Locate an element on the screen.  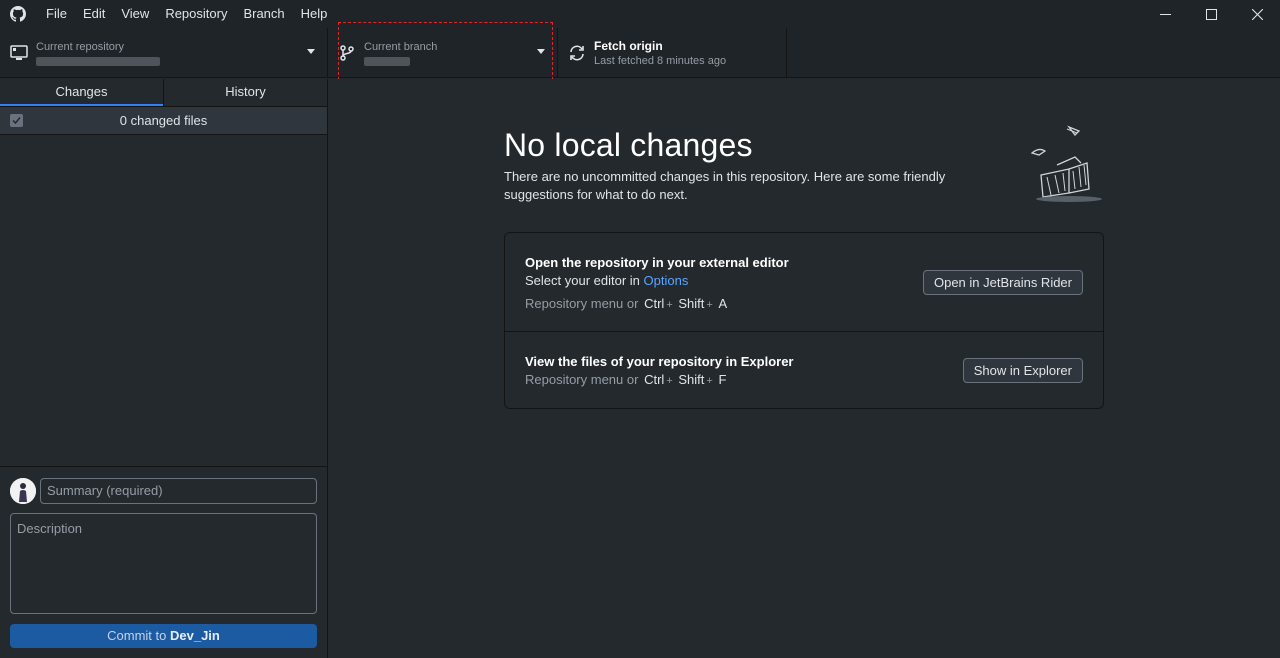
show-explorer-shortcut-hint: Repository menu or Ctrl + Shift + F is located at coordinates (626, 379).